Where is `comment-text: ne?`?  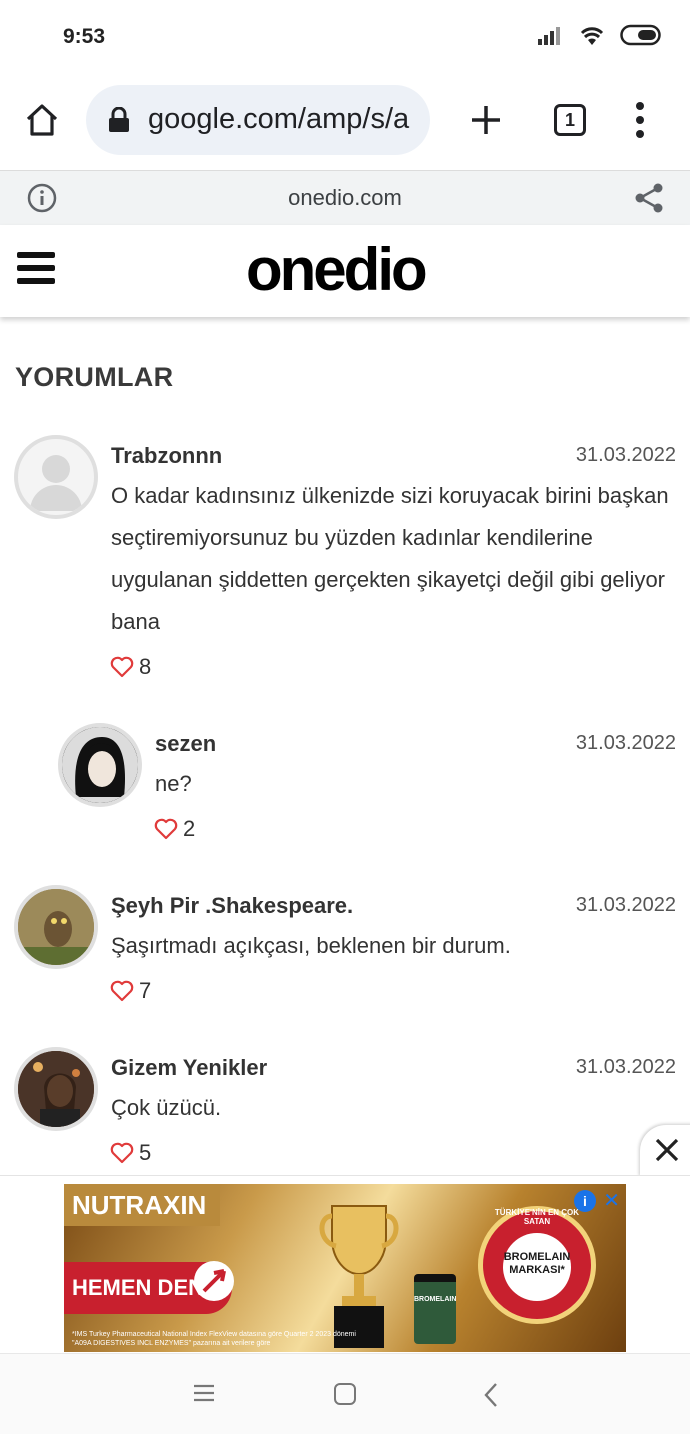 comment-text: ne? is located at coordinates (173, 783).